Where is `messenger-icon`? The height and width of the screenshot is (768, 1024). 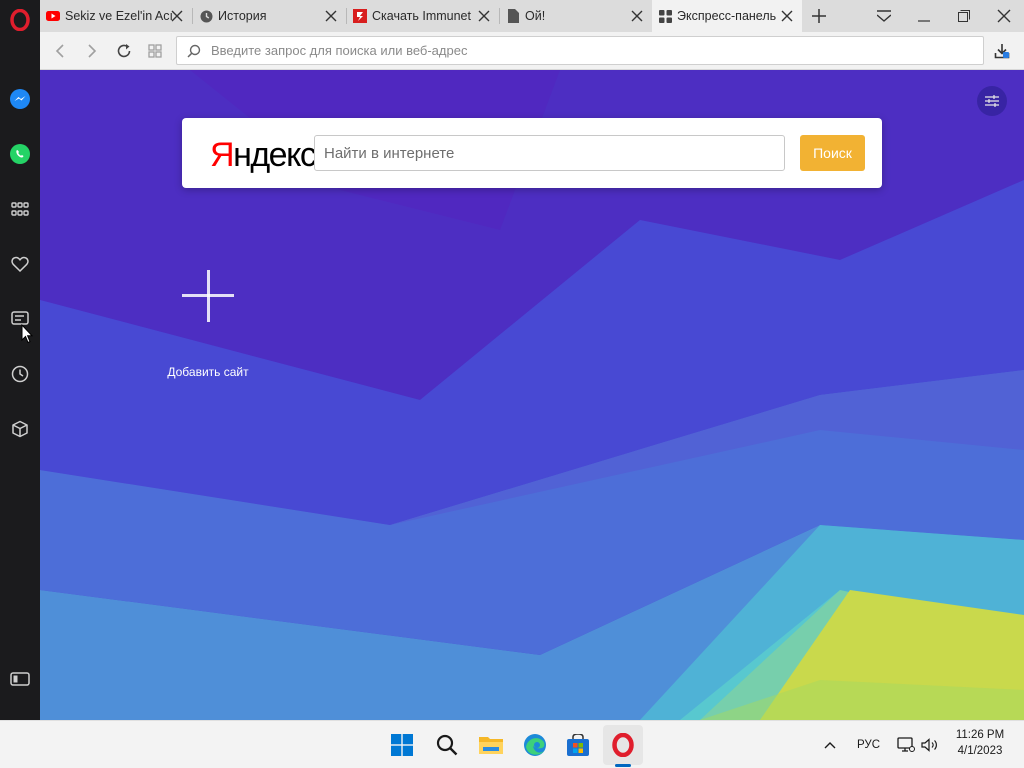 messenger-icon is located at coordinates (20, 99).